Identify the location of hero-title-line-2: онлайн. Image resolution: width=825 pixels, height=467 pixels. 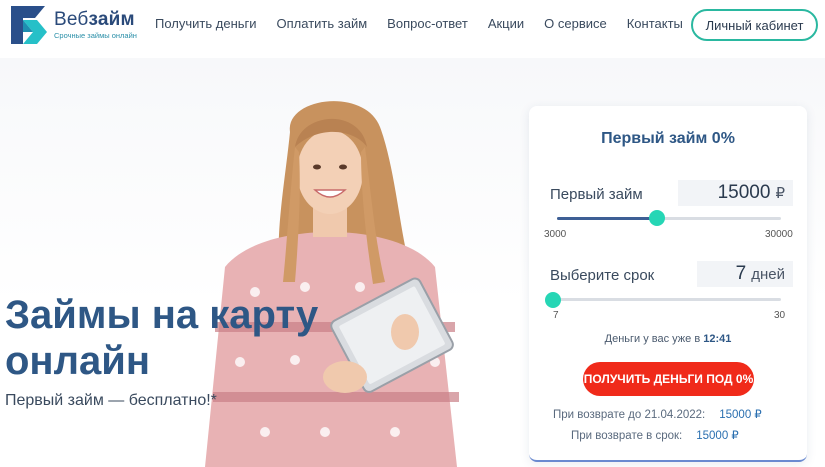
(77, 361).